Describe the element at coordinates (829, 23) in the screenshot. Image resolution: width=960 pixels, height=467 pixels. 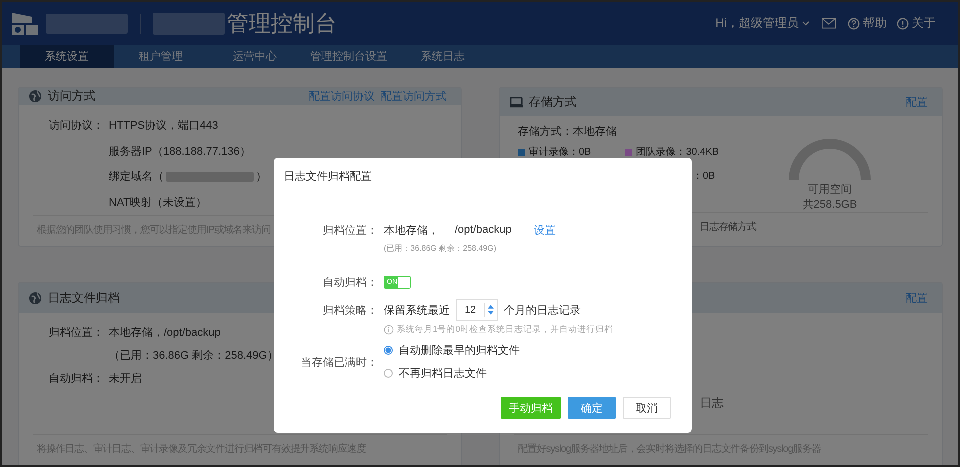
I see `mail-icon` at that location.